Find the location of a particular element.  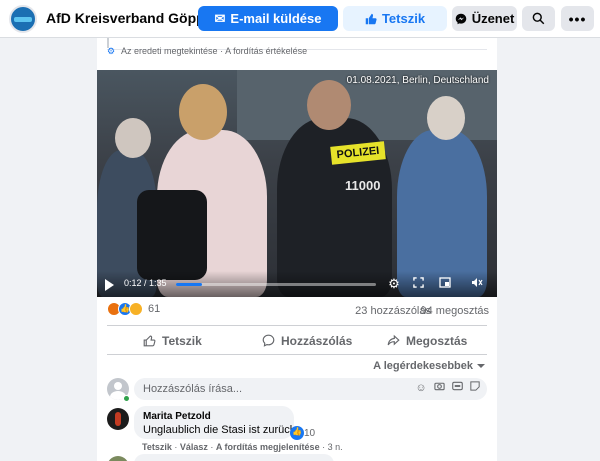

video-time: 0:12 / 1:35 is located at coordinates (145, 283).